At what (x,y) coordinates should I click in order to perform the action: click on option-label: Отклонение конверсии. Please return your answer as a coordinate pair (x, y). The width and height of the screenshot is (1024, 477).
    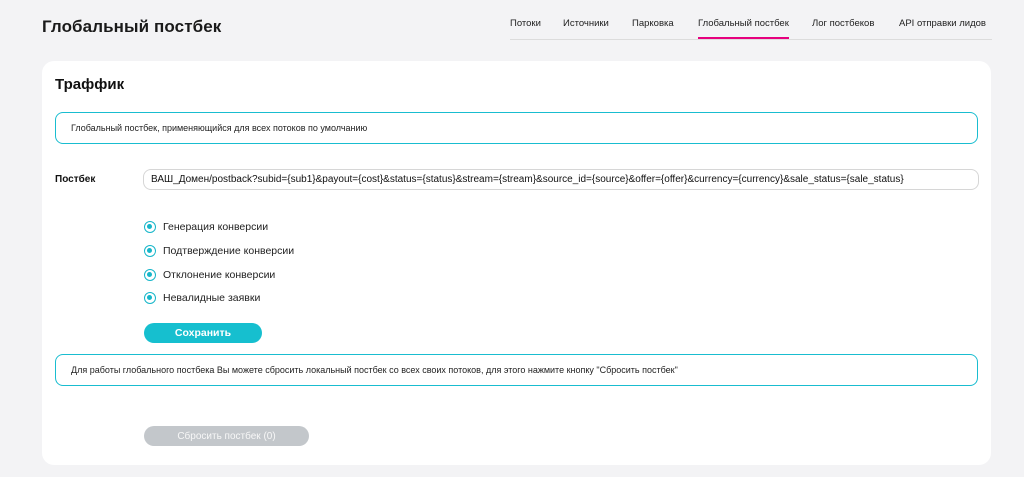
    Looking at the image, I should click on (219, 275).